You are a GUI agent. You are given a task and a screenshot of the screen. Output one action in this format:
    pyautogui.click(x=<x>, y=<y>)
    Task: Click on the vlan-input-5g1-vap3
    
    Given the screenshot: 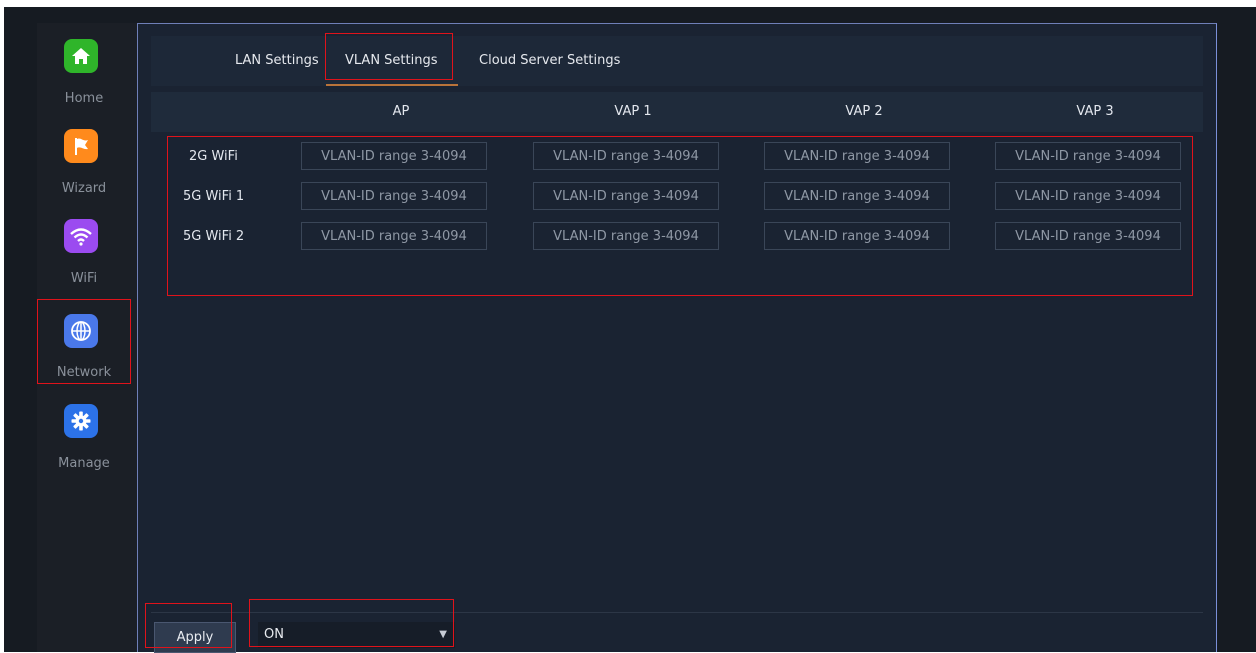 What is the action you would take?
    pyautogui.click(x=1088, y=196)
    